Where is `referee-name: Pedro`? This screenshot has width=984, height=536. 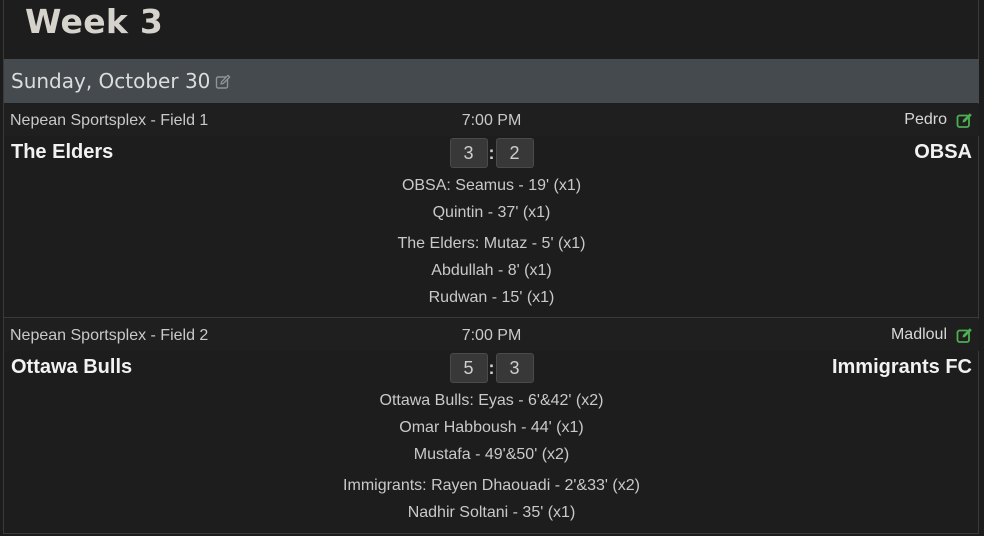
referee-name: Pedro is located at coordinates (925, 119).